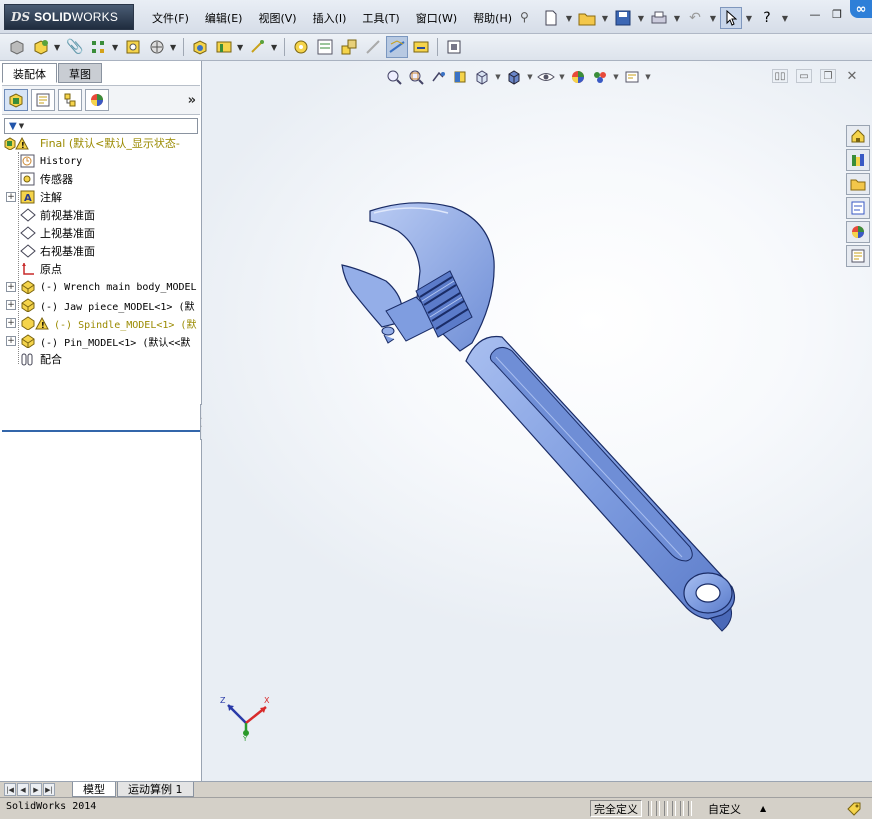 Image resolution: width=872 pixels, height=819 pixels. Describe the element at coordinates (69, 17) in the screenshot. I see `solidworks-logo: DS SOLIDWORKS` at that location.